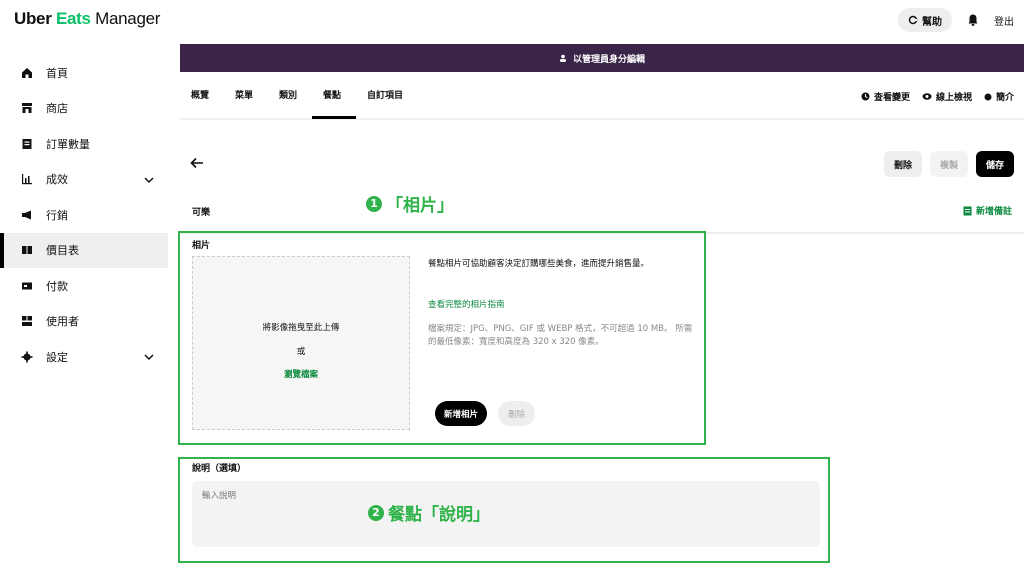  What do you see at coordinates (84, 286) in the screenshot?
I see `sidebar-item-payment: 付款` at bounding box center [84, 286].